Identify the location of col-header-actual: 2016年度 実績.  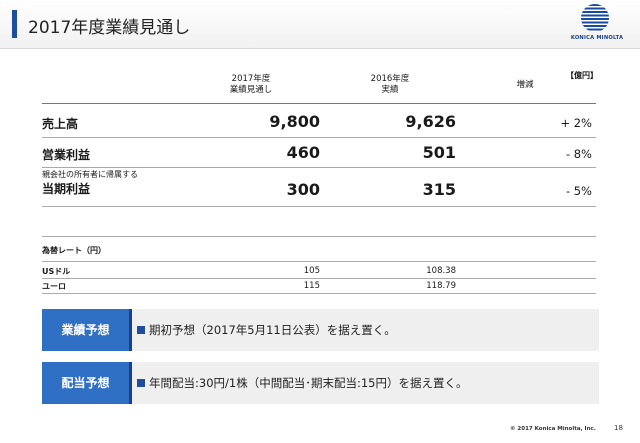
(390, 85).